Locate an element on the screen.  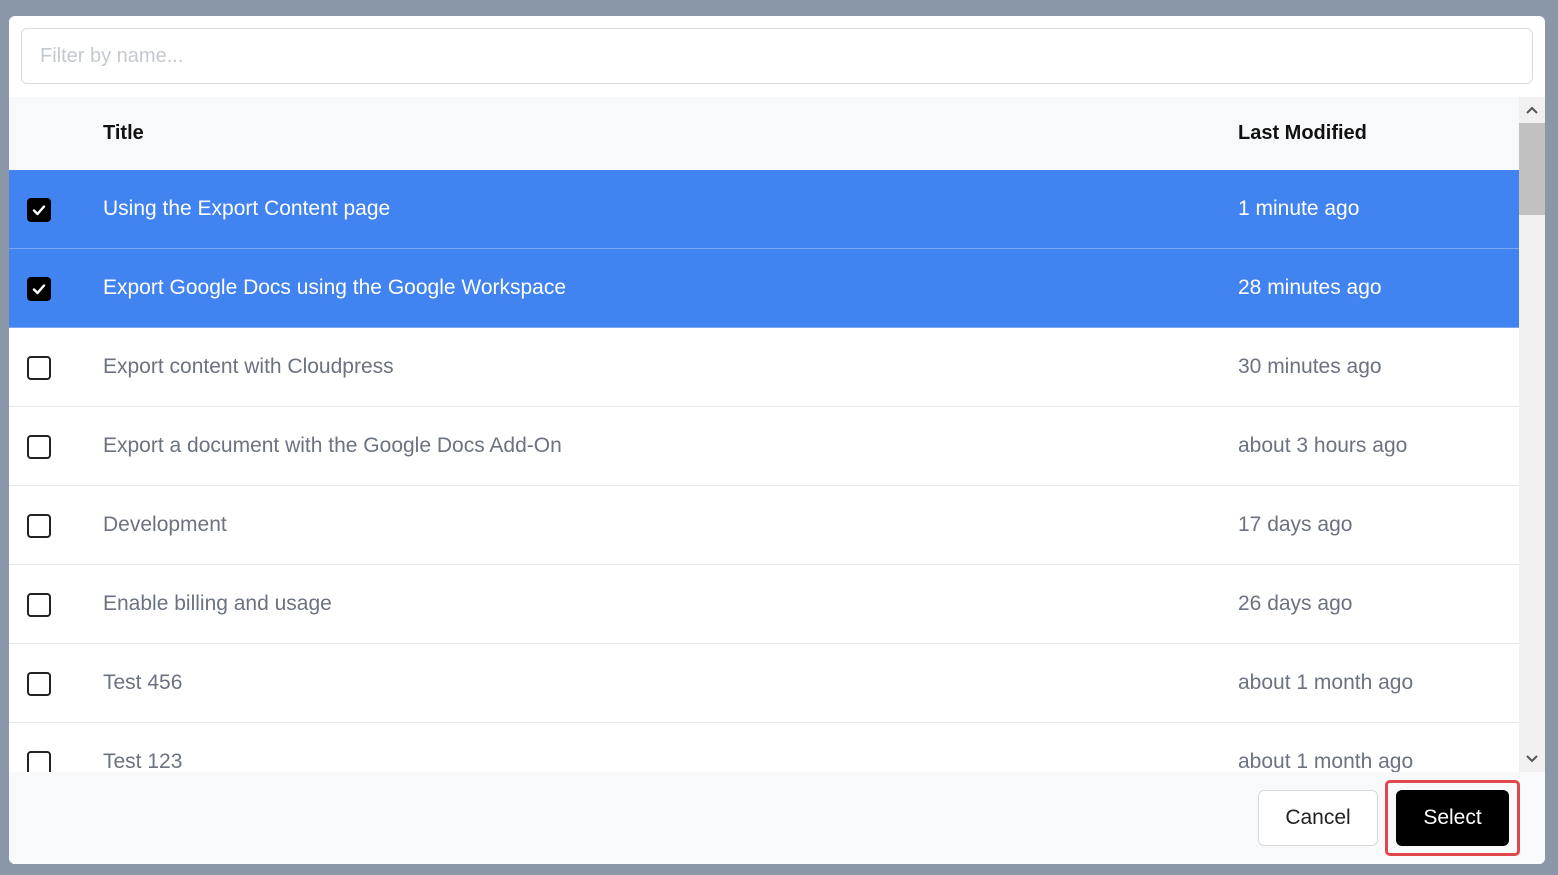
column-header-last-modified: Last Modified is located at coordinates (1302, 133).